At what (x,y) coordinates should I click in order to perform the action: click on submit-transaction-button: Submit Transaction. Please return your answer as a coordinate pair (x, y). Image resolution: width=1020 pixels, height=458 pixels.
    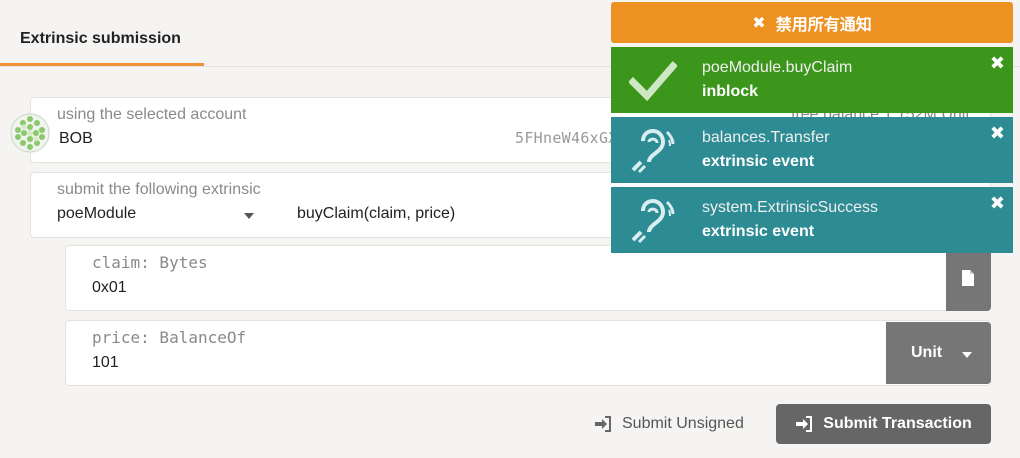
    Looking at the image, I should click on (883, 424).